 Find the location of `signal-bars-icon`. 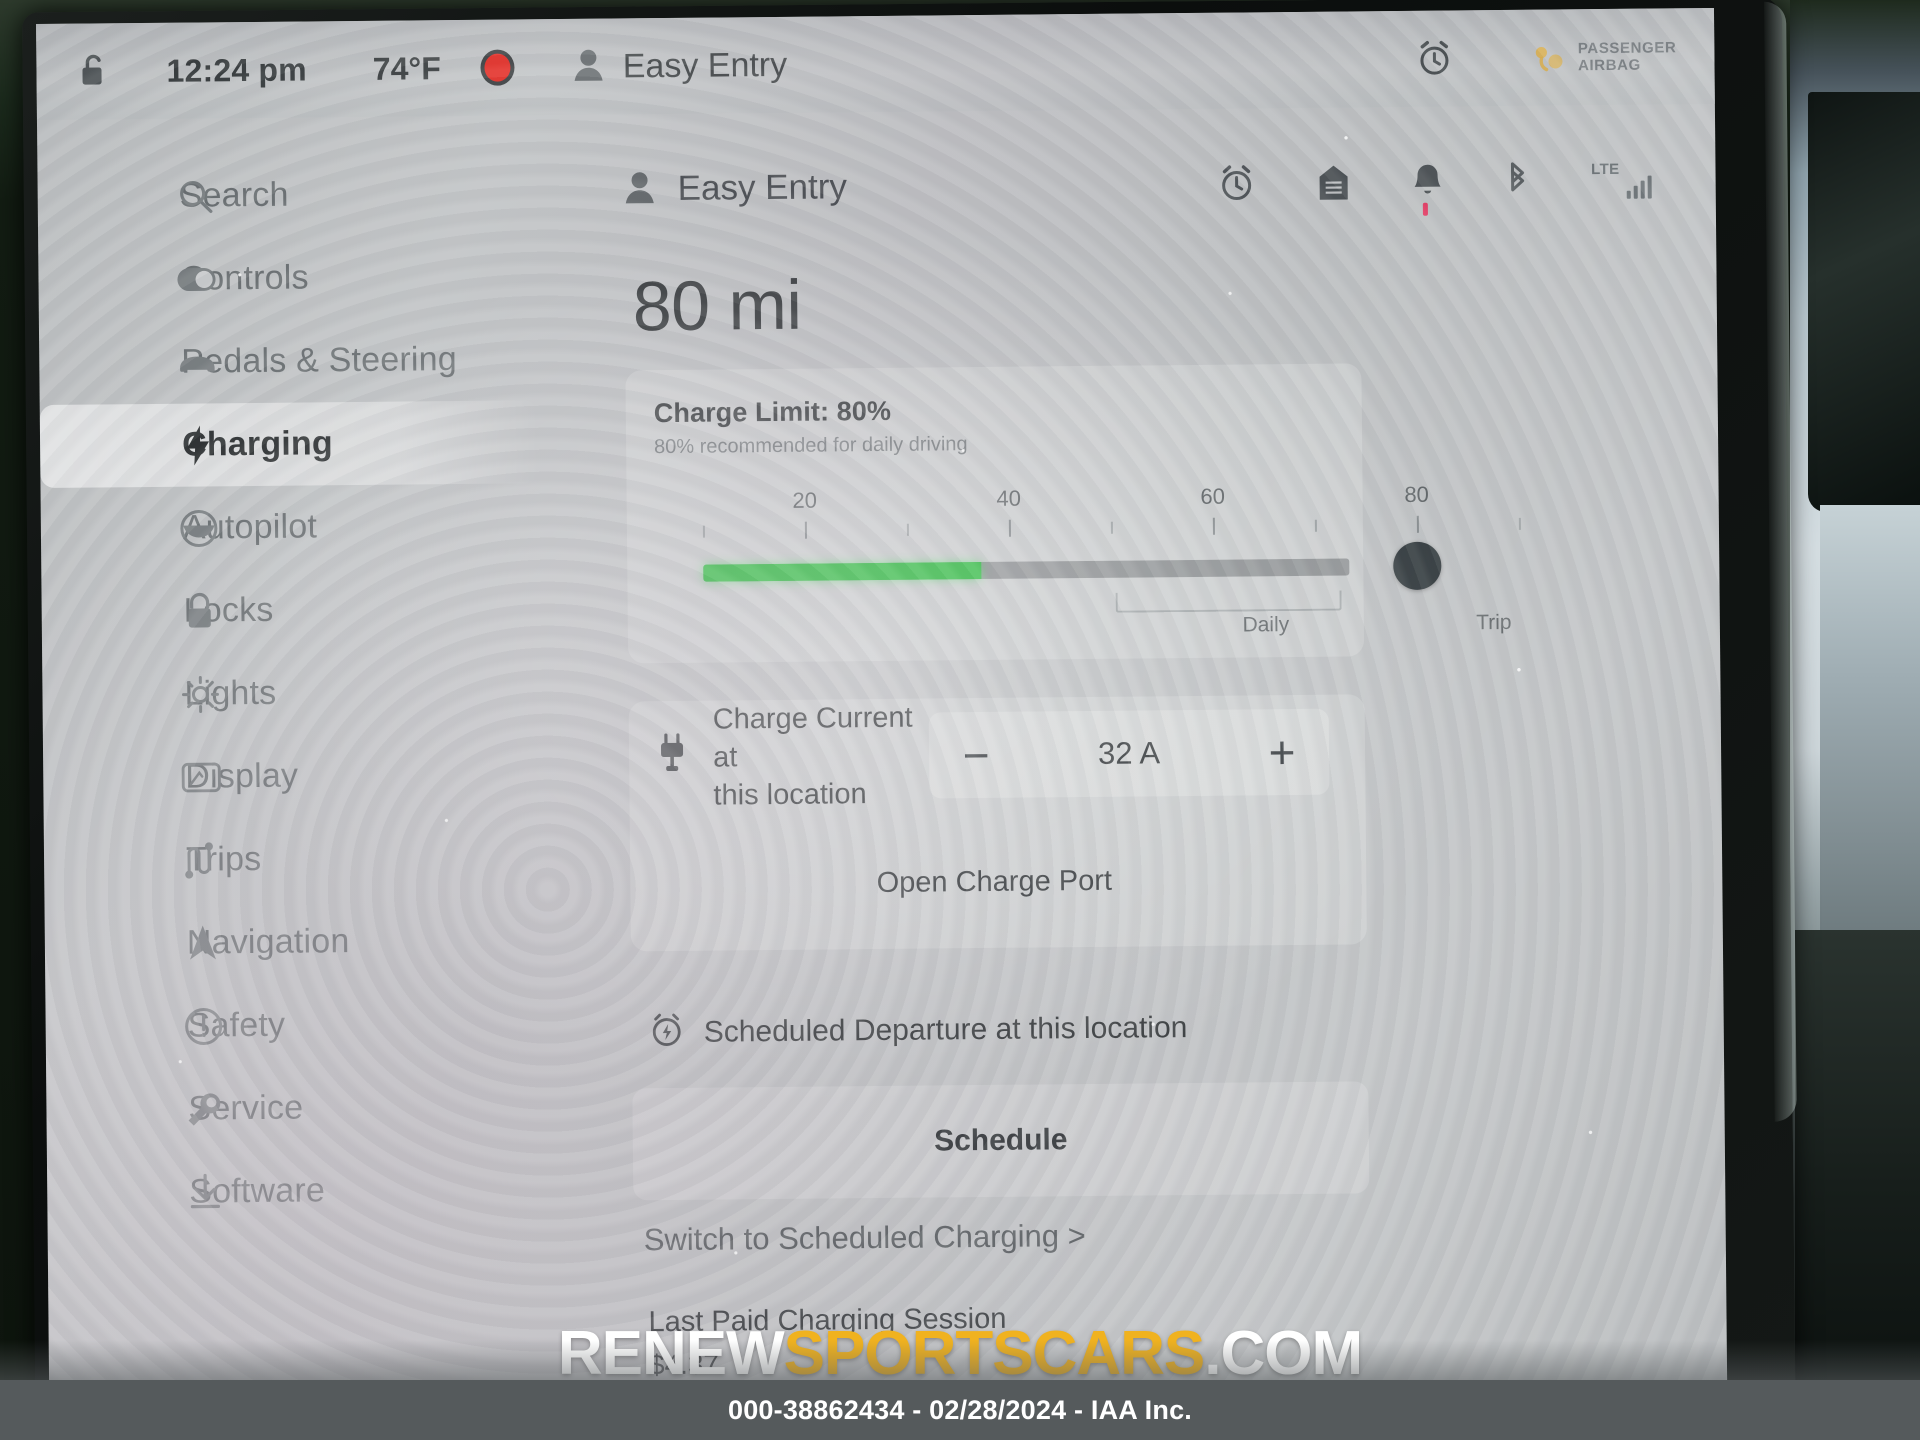

signal-bars-icon is located at coordinates (1639, 187).